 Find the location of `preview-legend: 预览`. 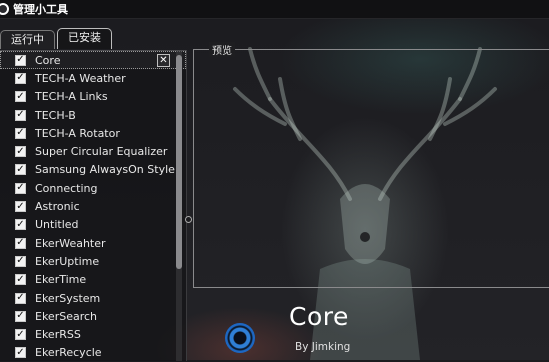

preview-legend: 预览 is located at coordinates (222, 49).